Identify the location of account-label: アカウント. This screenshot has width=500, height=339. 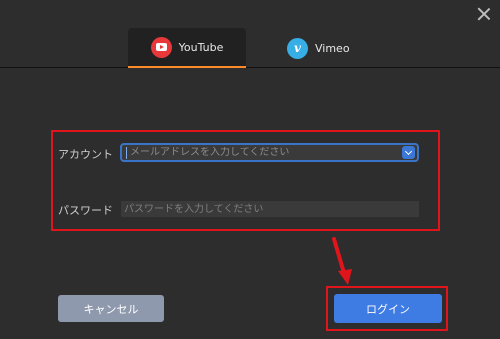
(85, 154).